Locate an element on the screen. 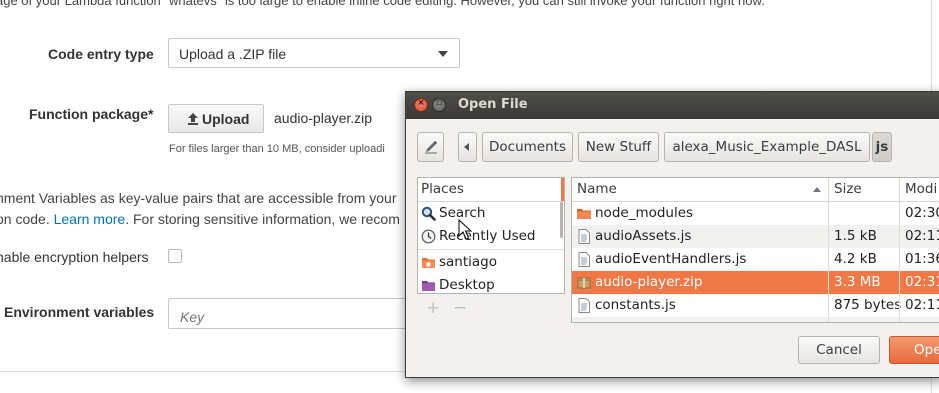  minimize-icon: ▫ is located at coordinates (439, 103).